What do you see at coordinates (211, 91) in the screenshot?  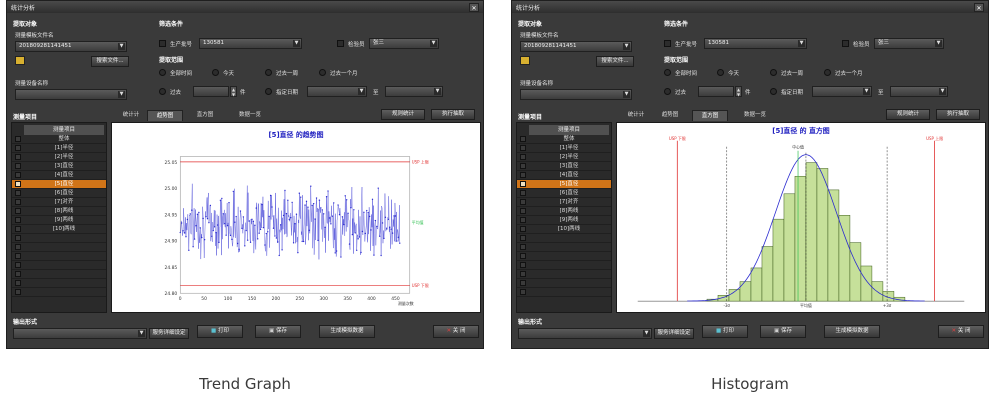 I see `past-count-input` at bounding box center [211, 91].